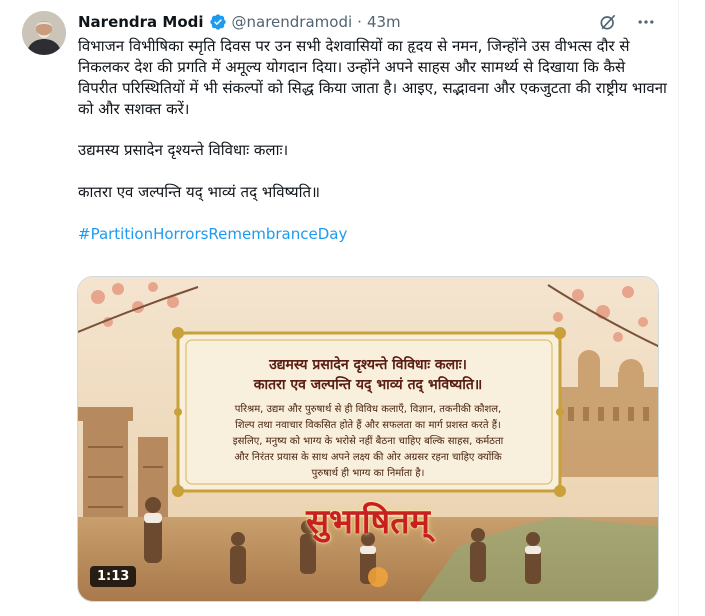 The image size is (705, 616). I want to click on post-header: Narendra Modi @narendramodi · 43m, so click(239, 22).